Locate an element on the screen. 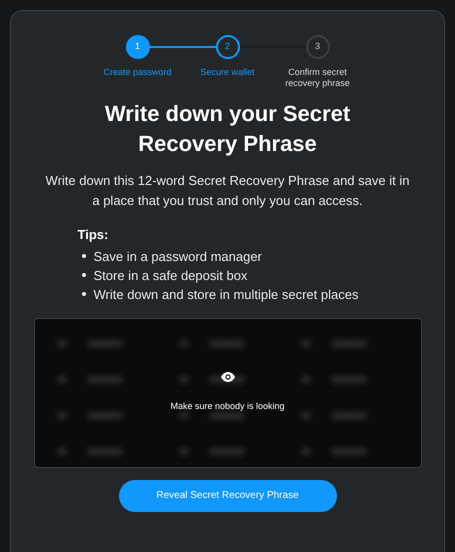  description: Write down this 12-word Secret Recovery Phrase and save it in a place that you trust and only you can access. is located at coordinates (227, 191).